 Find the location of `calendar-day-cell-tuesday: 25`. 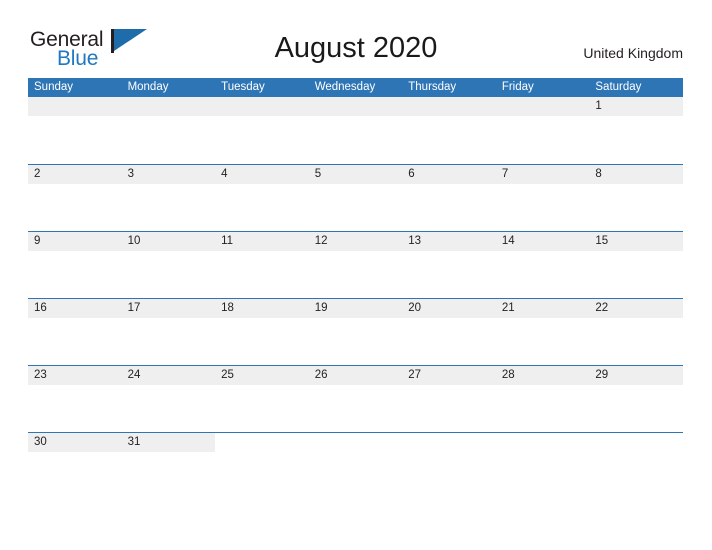

calendar-day-cell-tuesday: 25 is located at coordinates (262, 375).